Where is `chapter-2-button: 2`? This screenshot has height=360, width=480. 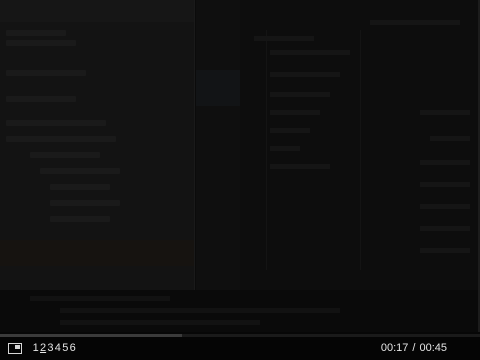 chapter-2-button: 2 is located at coordinates (42, 348).